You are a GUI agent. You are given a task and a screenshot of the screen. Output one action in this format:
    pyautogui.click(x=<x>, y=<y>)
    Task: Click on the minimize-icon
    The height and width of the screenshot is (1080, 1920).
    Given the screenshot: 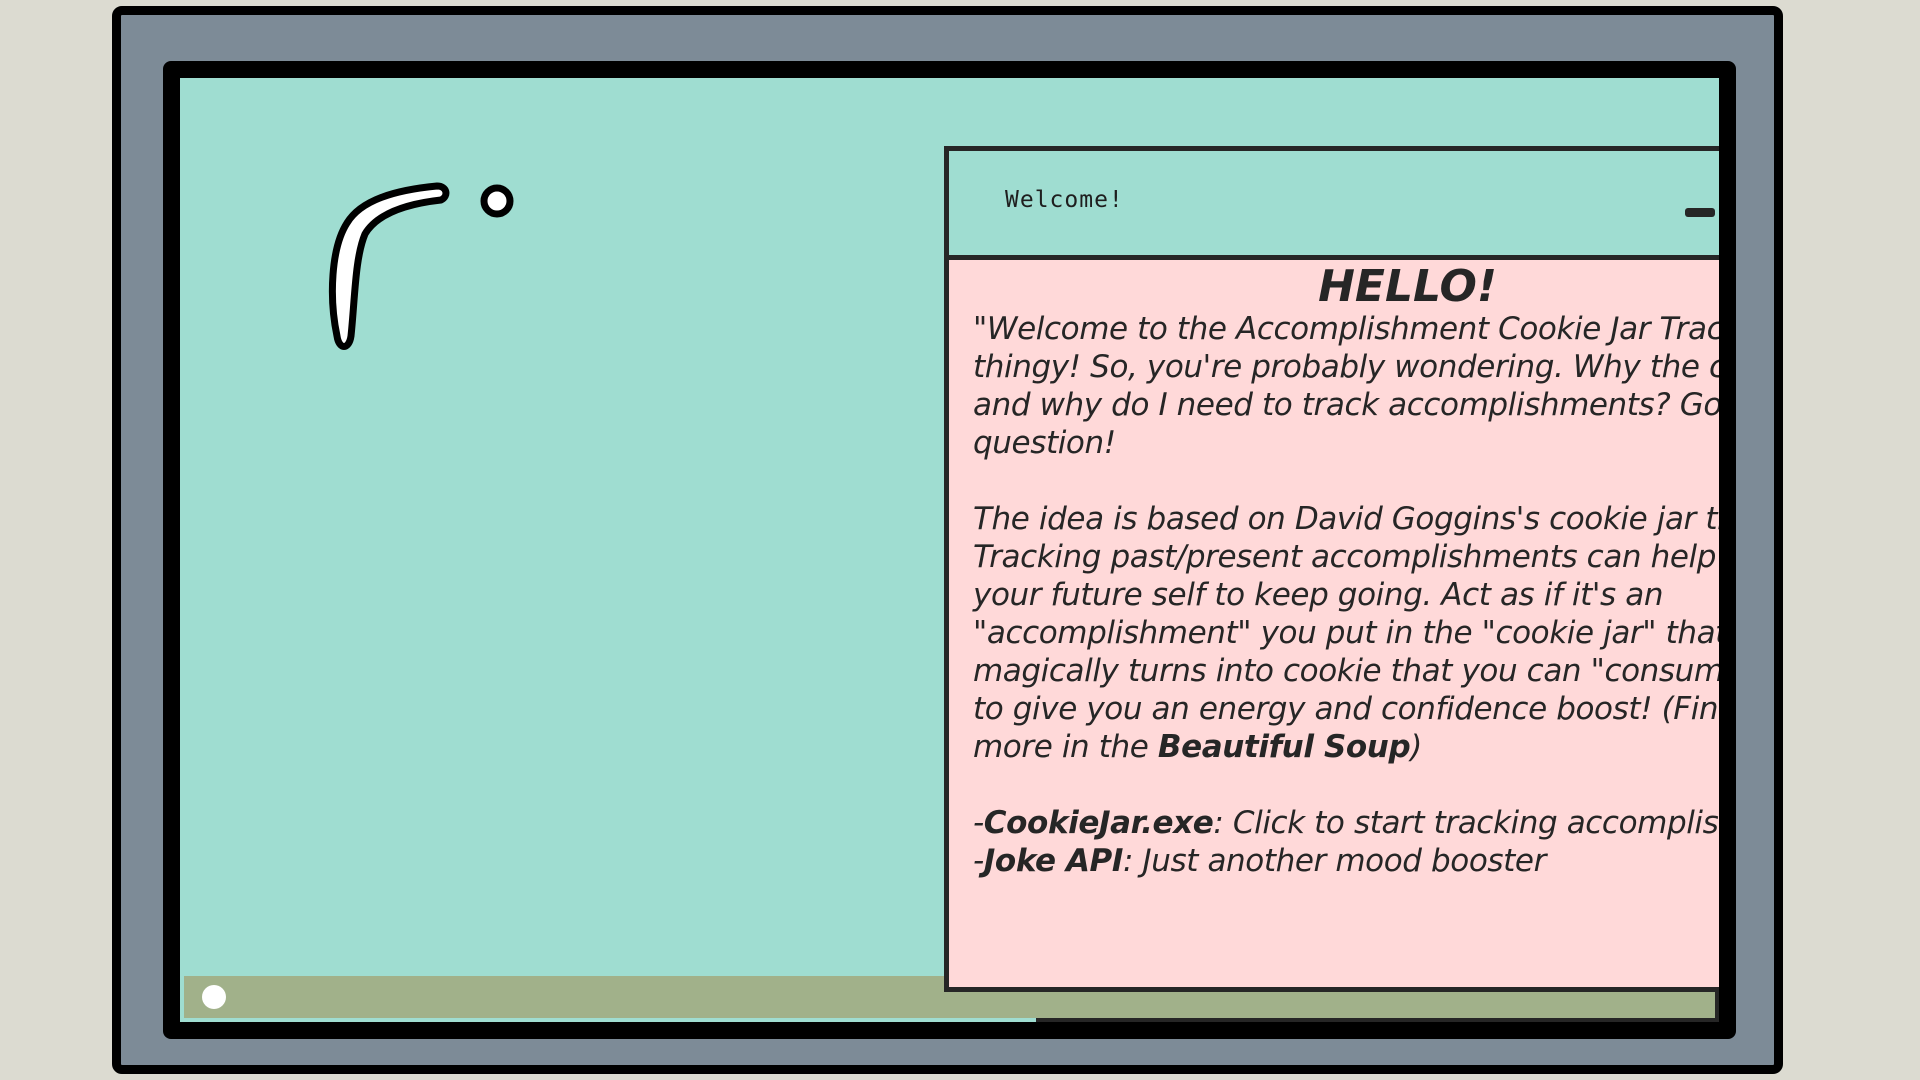 What is the action you would take?
    pyautogui.click(x=1700, y=212)
    